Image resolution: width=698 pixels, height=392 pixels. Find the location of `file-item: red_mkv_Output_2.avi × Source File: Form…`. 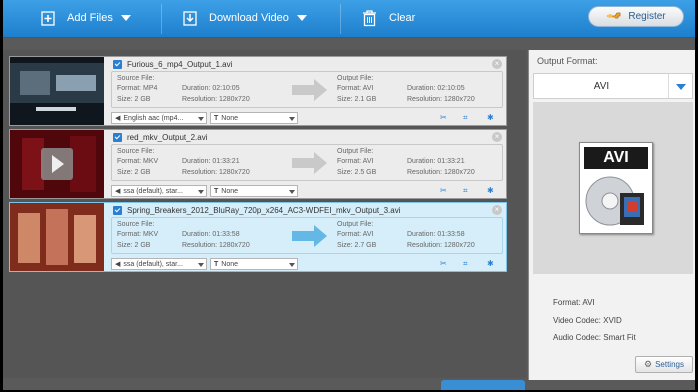

file-item: red_mkv_Output_2.avi × Source File: Form… is located at coordinates (258, 164).